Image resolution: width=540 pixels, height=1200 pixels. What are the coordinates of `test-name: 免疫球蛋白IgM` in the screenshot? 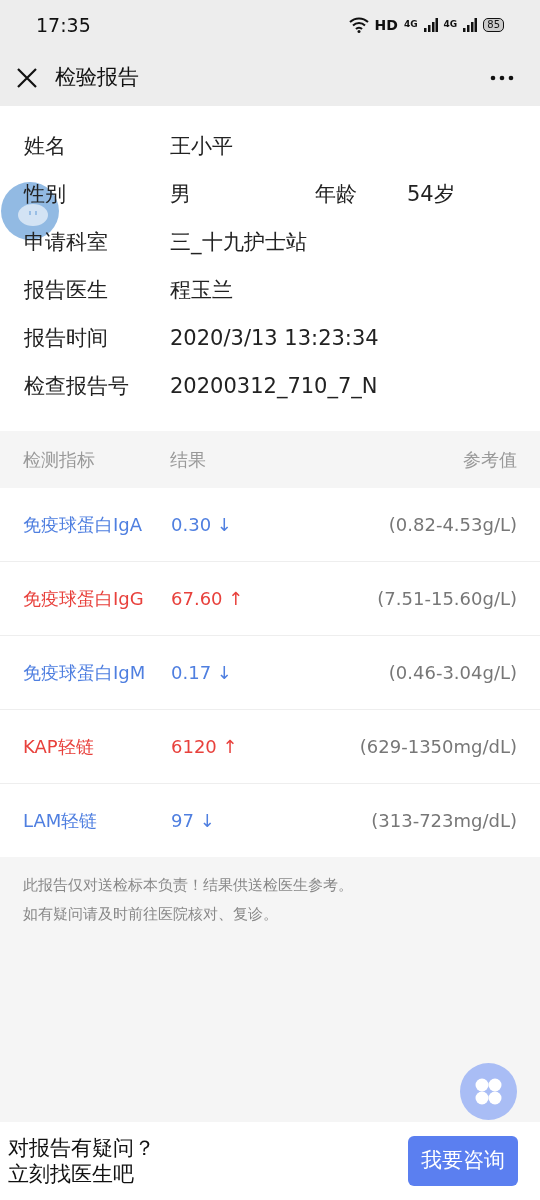 It's located at (85, 673).